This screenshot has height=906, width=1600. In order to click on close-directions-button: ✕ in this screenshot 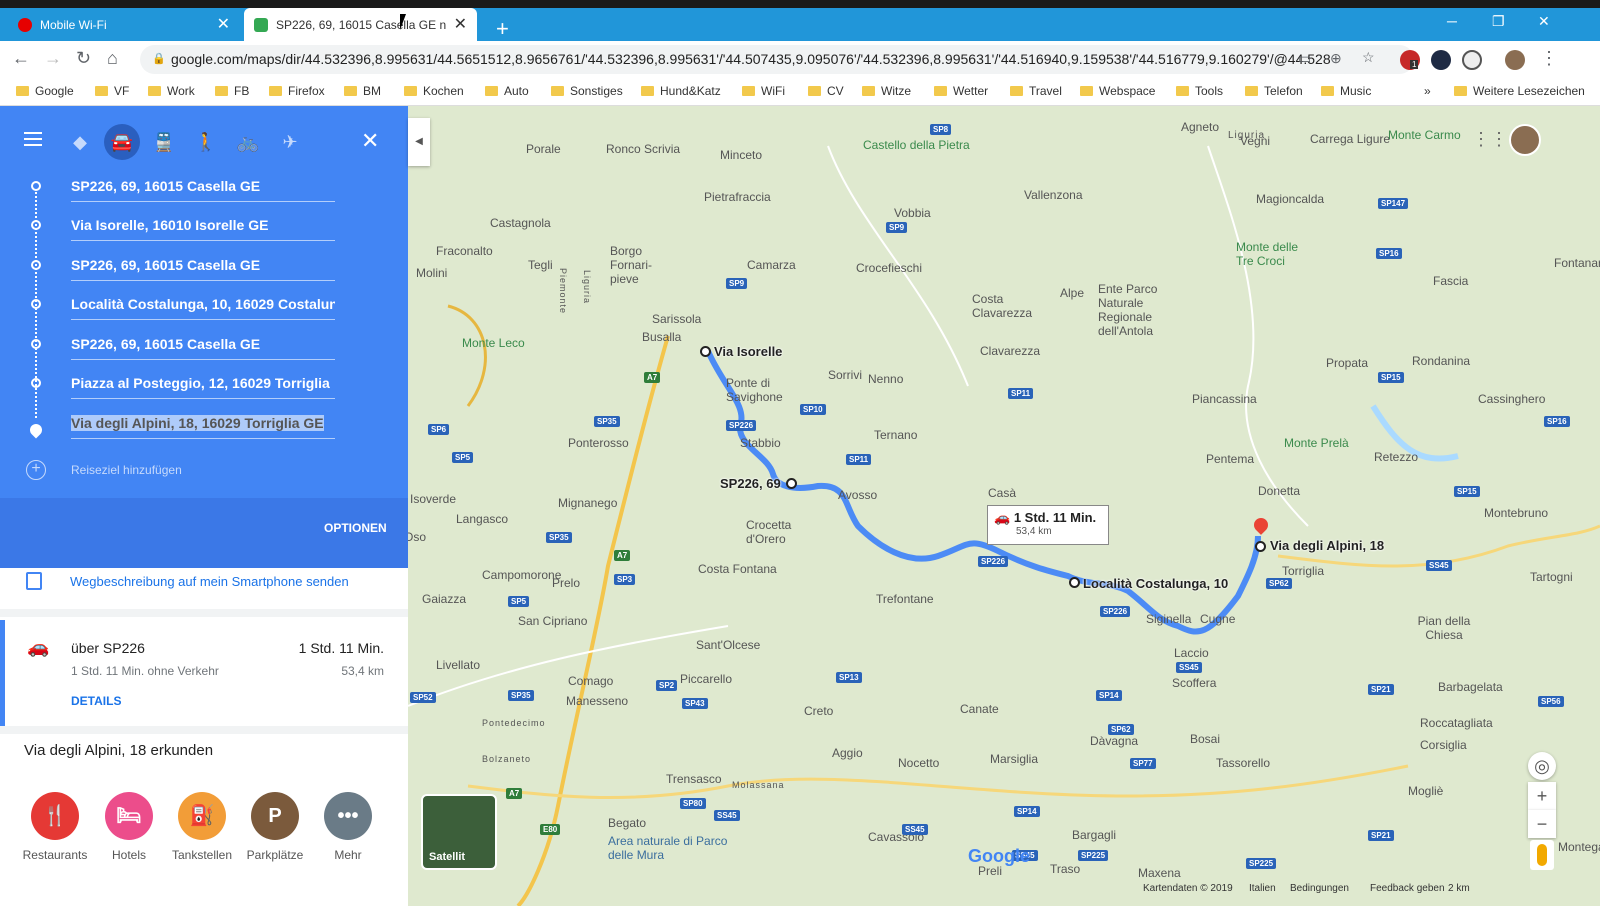, I will do `click(370, 141)`.